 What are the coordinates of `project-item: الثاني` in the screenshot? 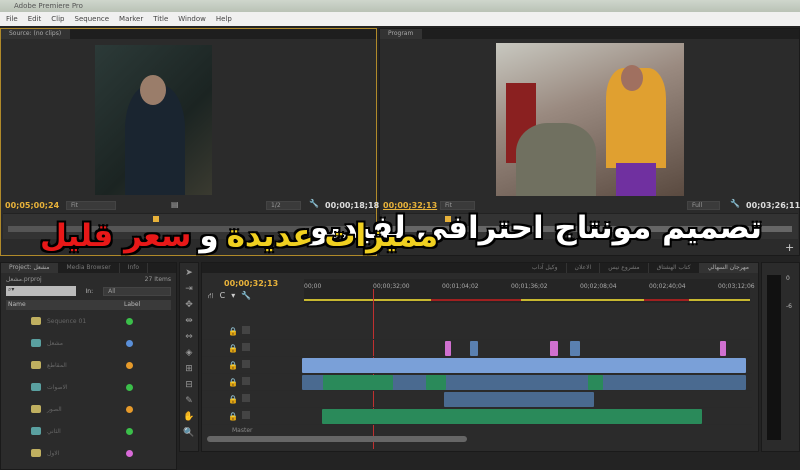 It's located at (88, 431).